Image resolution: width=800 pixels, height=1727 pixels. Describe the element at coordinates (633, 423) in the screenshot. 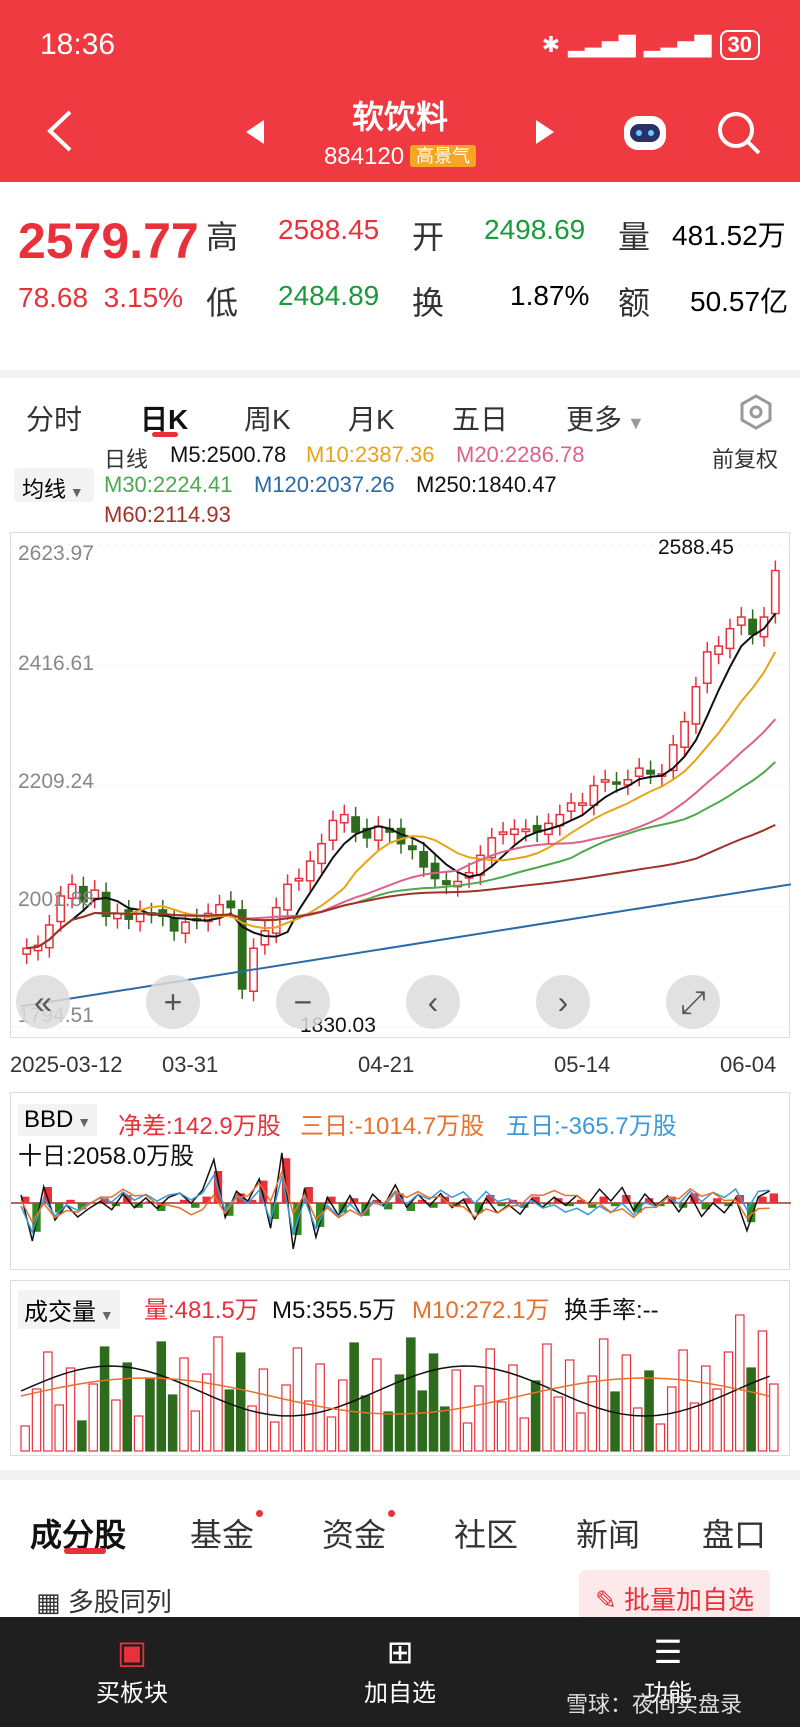

I see `dropdown-icon: ▼` at that location.